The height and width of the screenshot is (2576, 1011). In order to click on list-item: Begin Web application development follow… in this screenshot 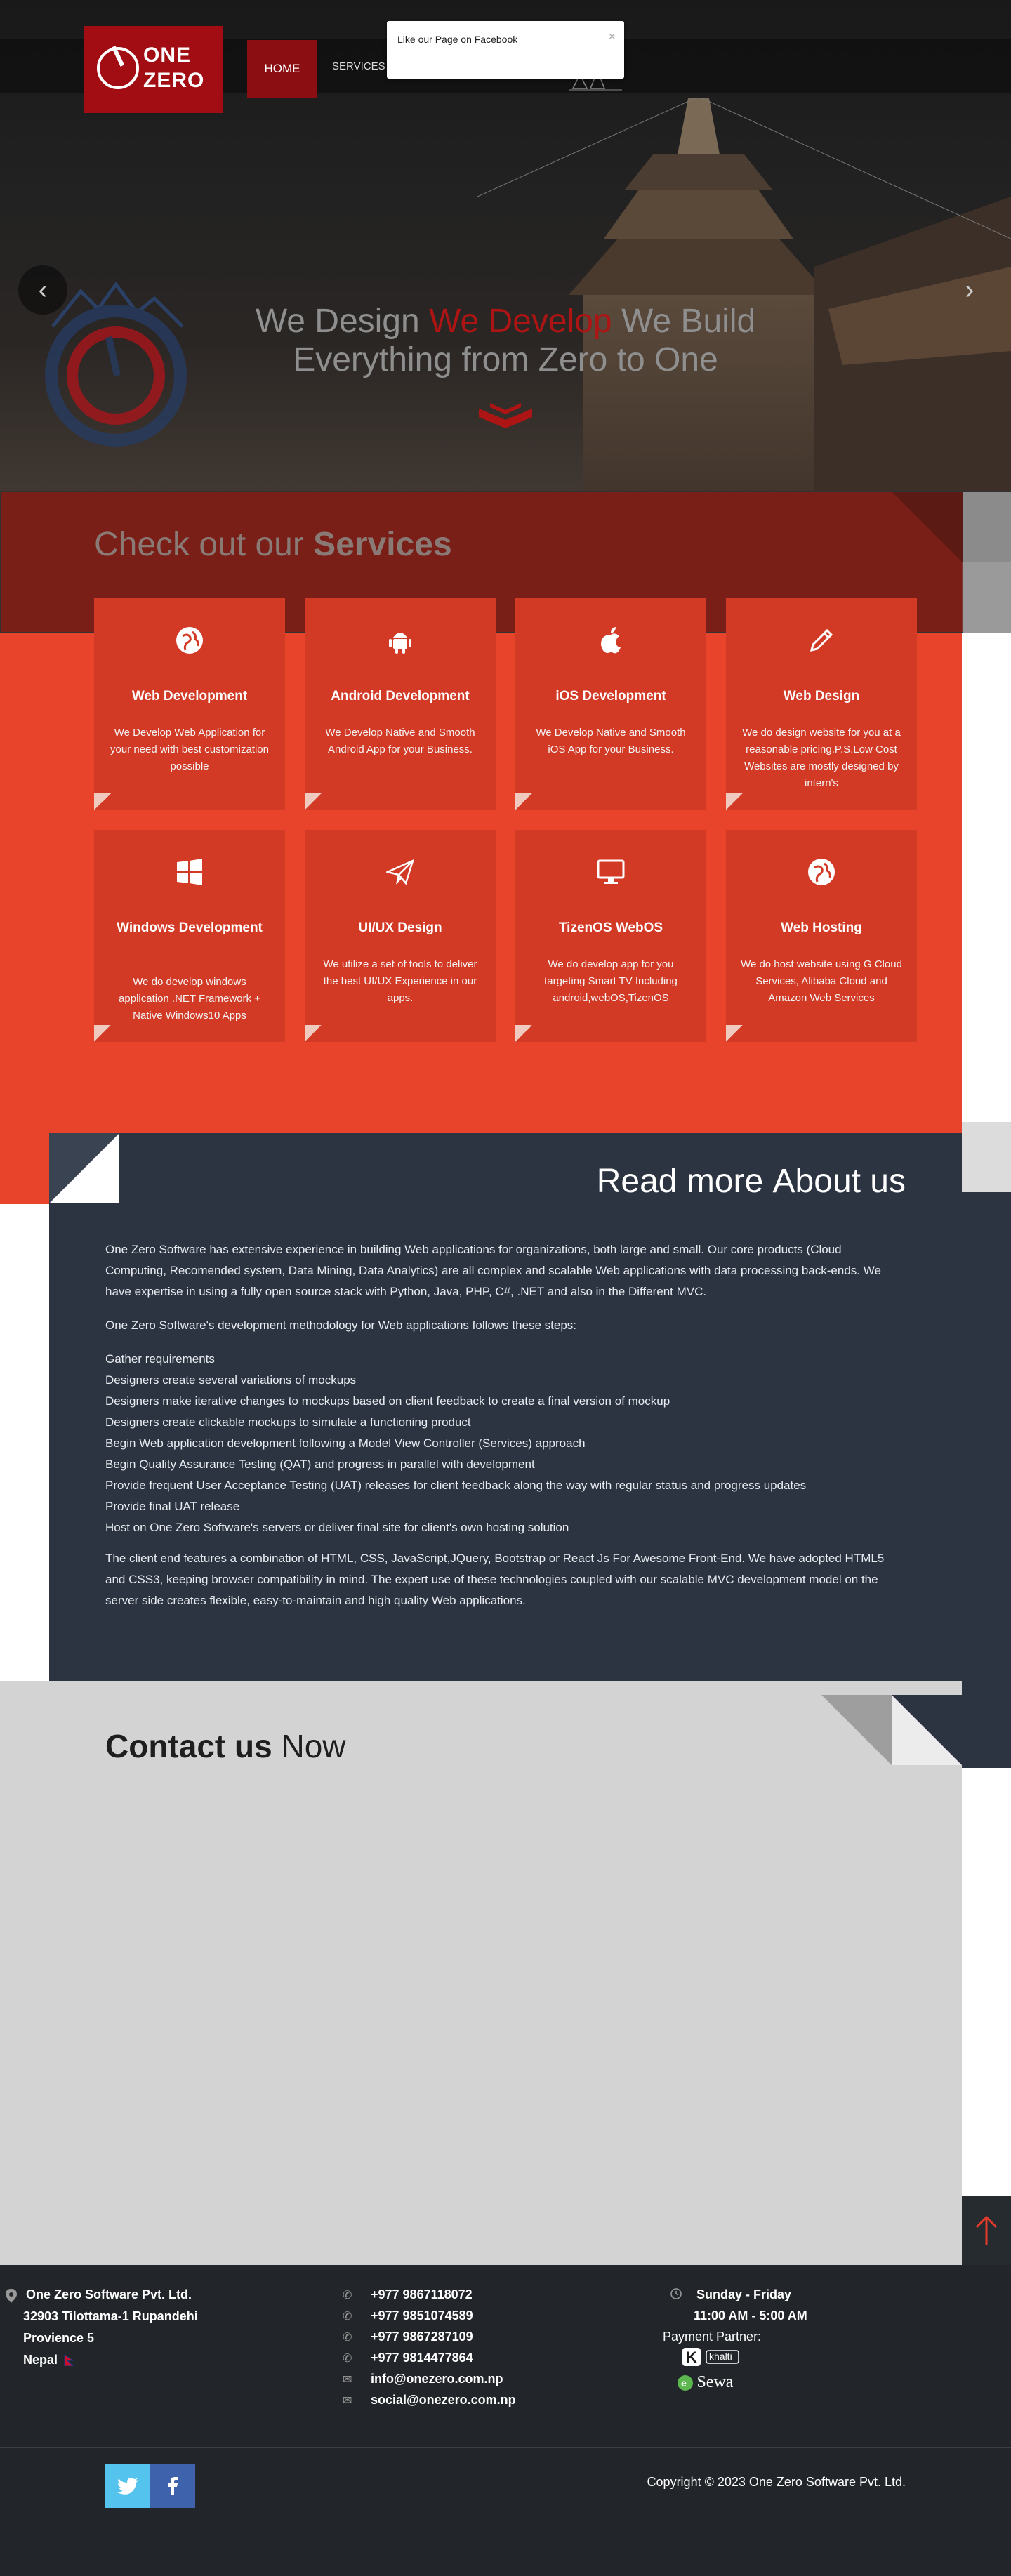, I will do `click(345, 1443)`.